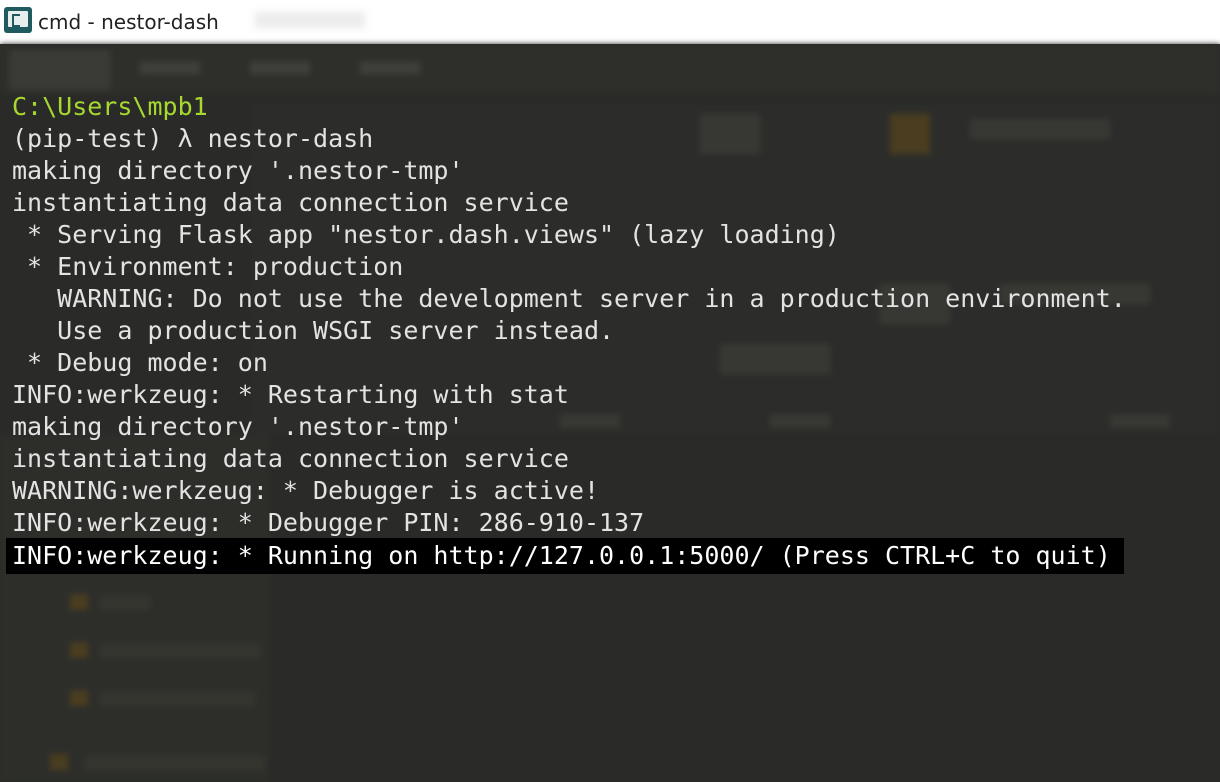 This screenshot has width=1220, height=782. I want to click on output-line: * Debug mode: on, so click(140, 362).